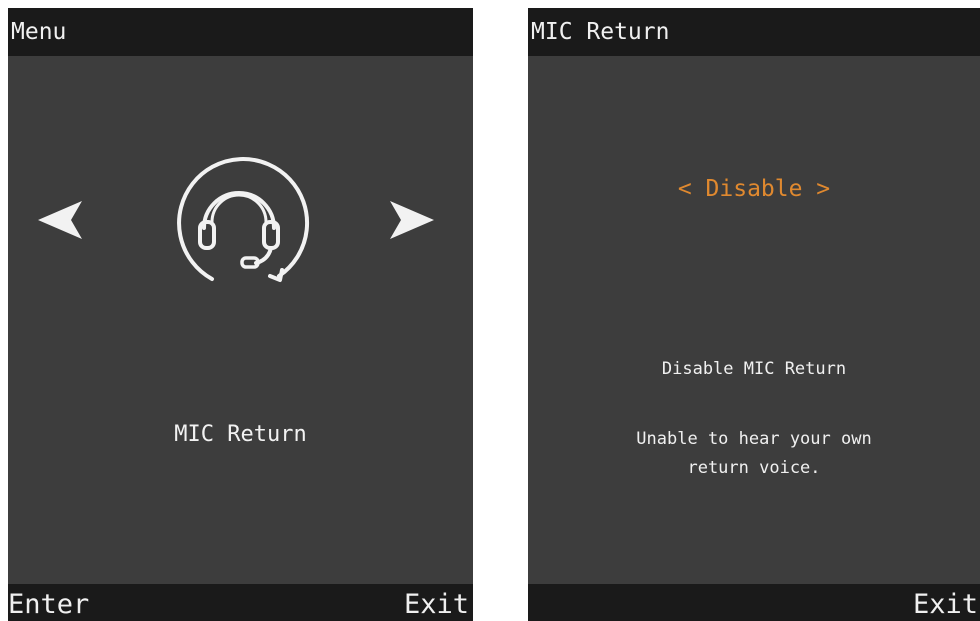  What do you see at coordinates (754, 189) in the screenshot?
I see `option-selector: < Disable >` at bounding box center [754, 189].